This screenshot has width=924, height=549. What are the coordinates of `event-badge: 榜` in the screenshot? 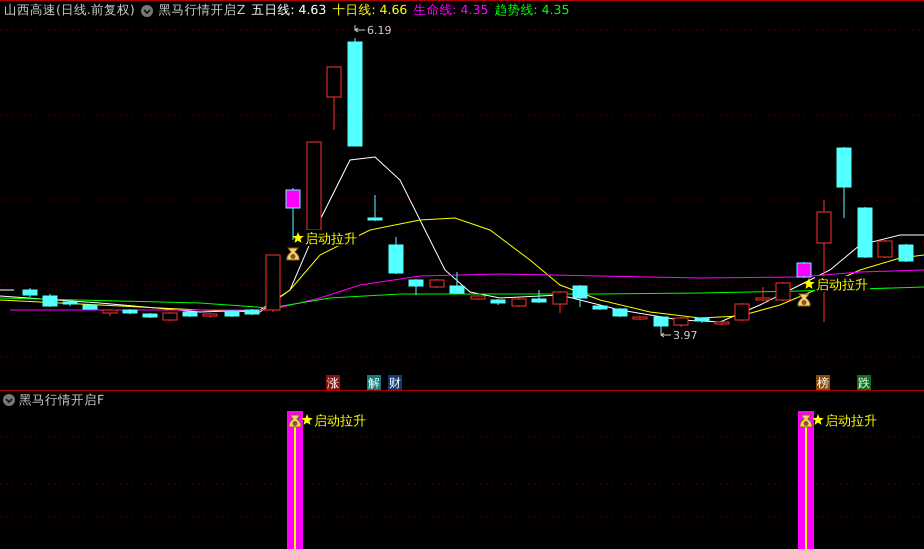 It's located at (823, 382).